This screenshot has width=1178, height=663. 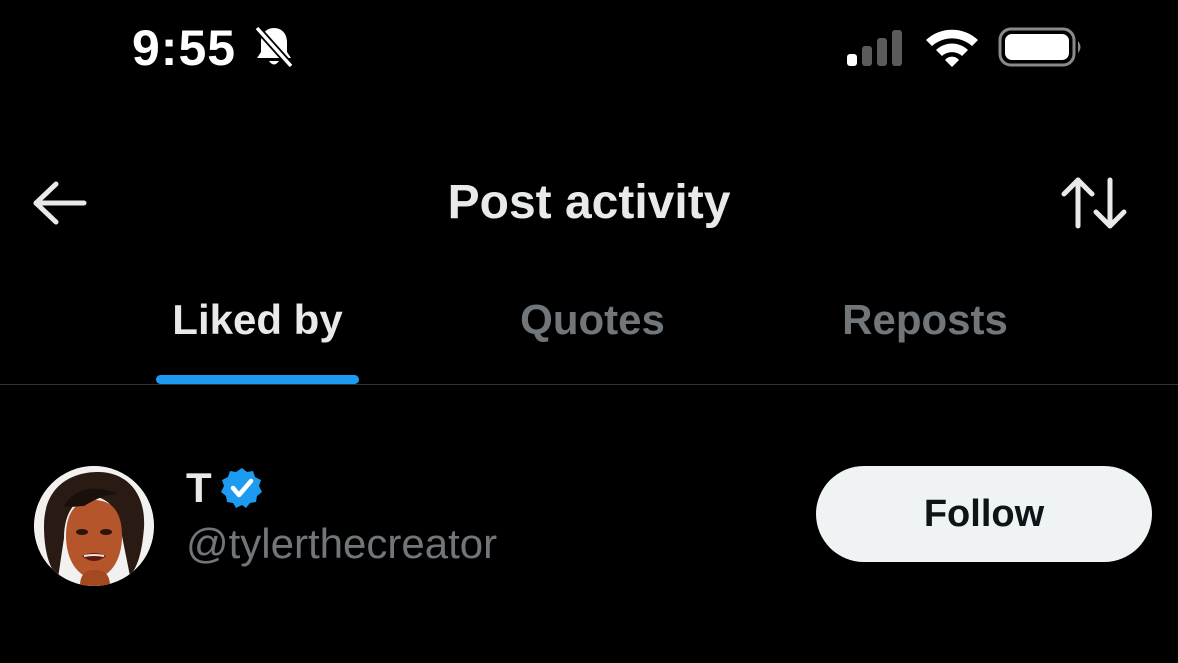 I want to click on active-tab-indicator, so click(x=257, y=379).